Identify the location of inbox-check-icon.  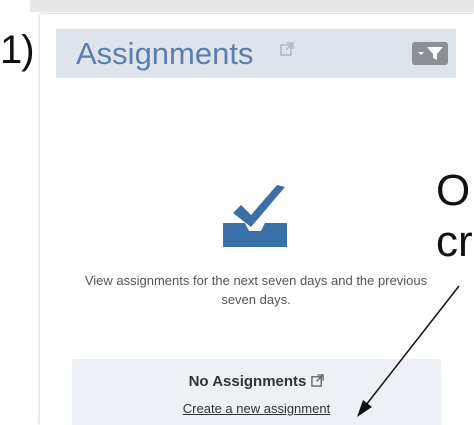
(255, 217).